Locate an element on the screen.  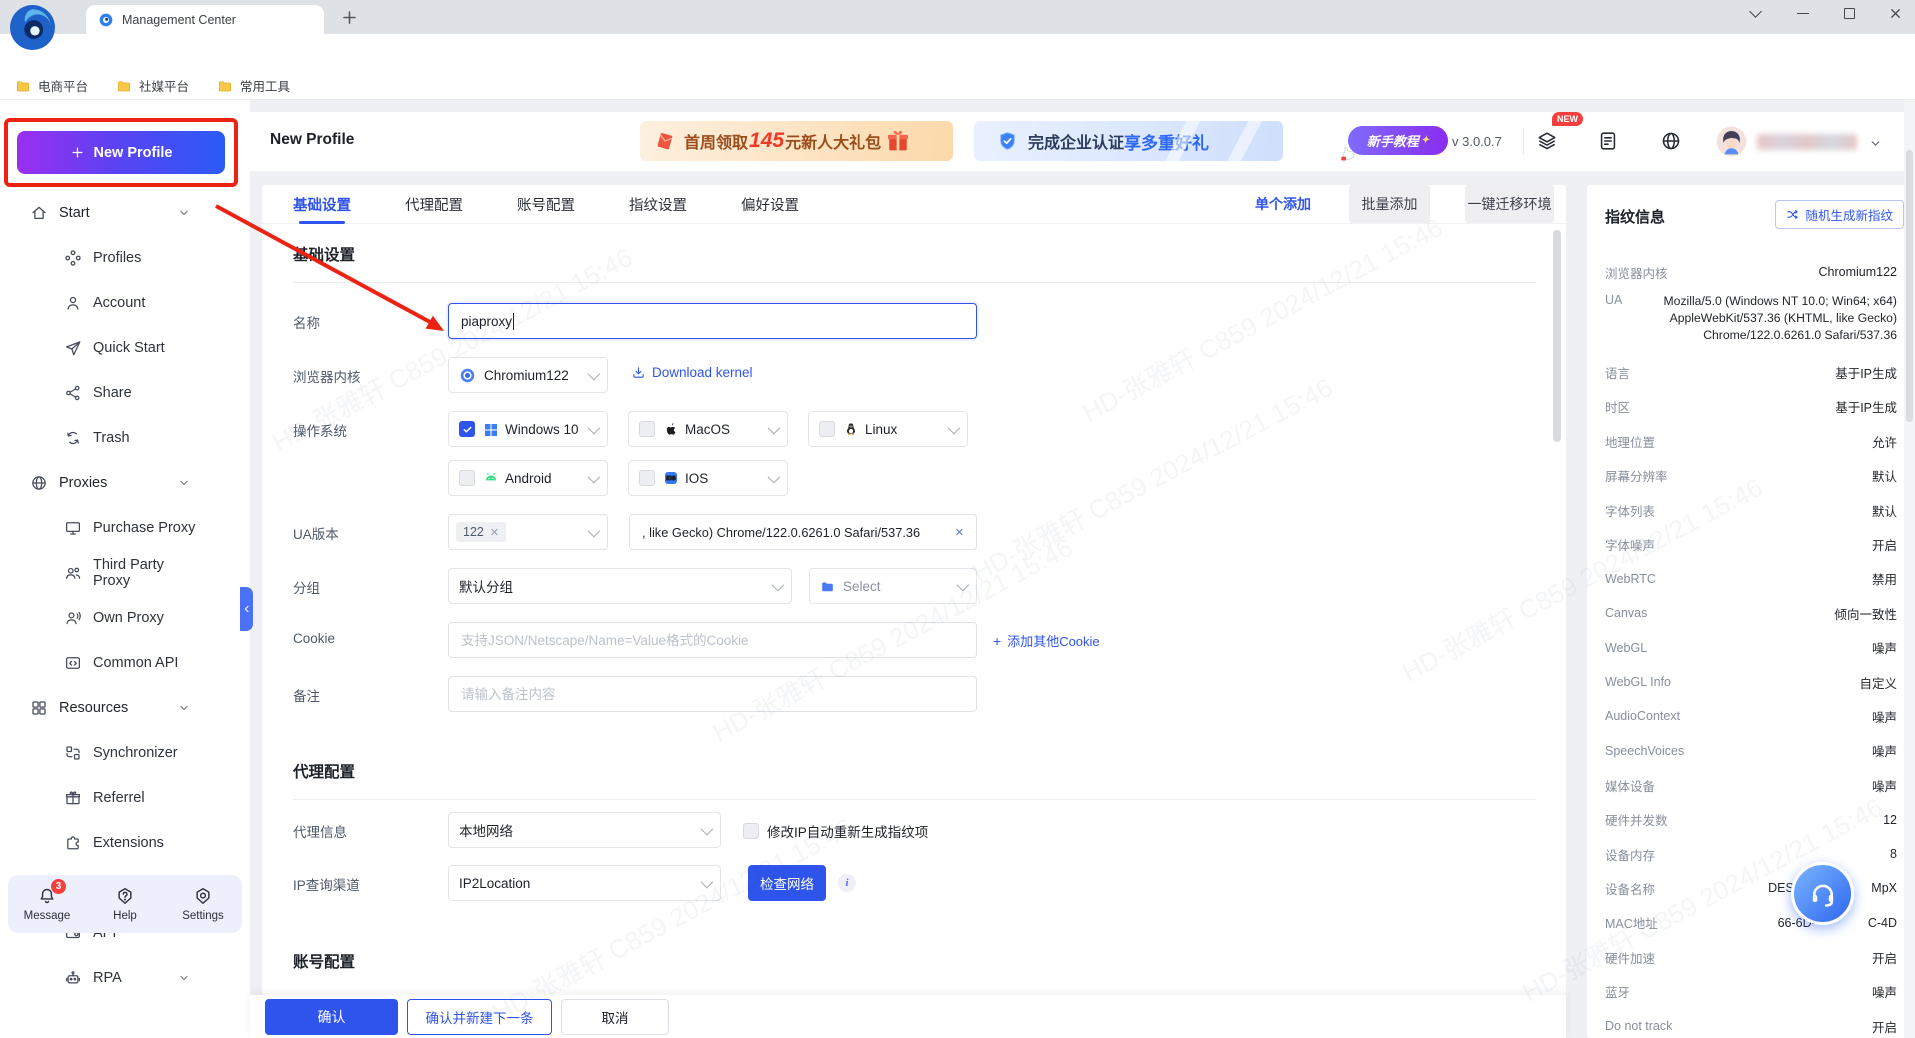
footer-message: 3 Message is located at coordinates (47, 904).